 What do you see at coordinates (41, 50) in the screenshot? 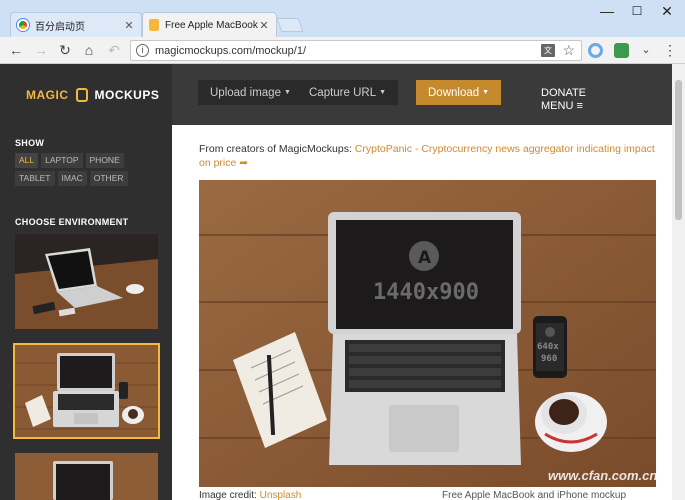
I see `forward-arrow-icon: →` at bounding box center [41, 50].